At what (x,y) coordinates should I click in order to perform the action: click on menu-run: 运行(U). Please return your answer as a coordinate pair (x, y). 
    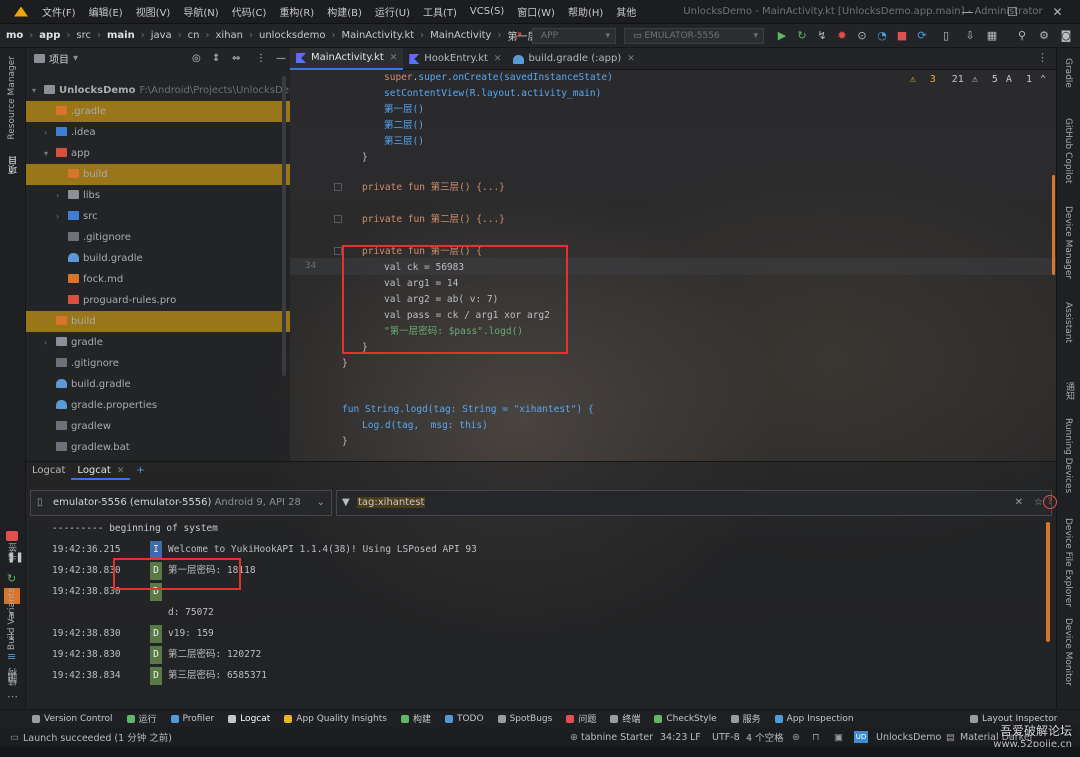
    Looking at the image, I should click on (392, 11).